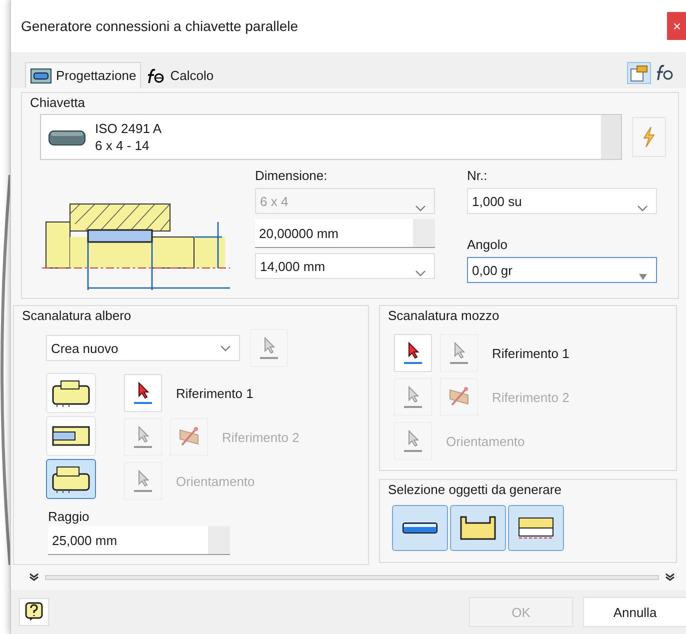 The height and width of the screenshot is (634, 686). What do you see at coordinates (143, 348) in the screenshot?
I see `mode-dropdown: Crea nuovo` at bounding box center [143, 348].